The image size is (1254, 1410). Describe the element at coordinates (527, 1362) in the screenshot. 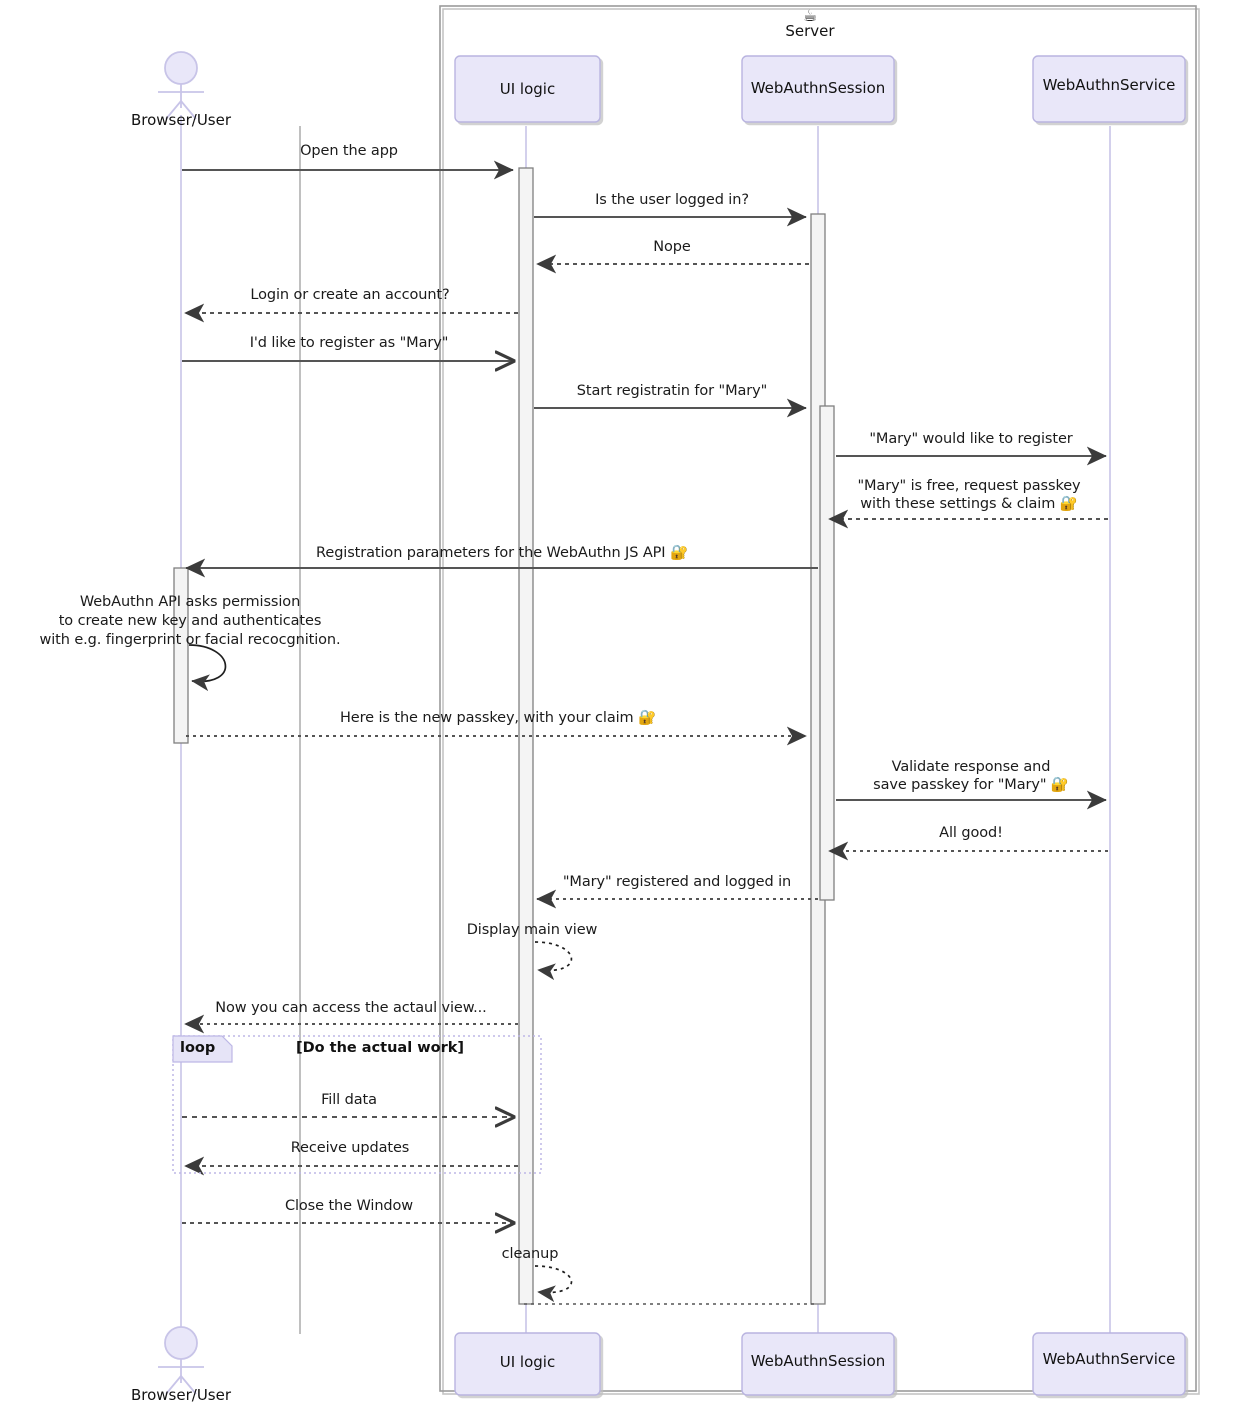

I see `participant-label-ui-logic-bottom: UI logic` at that location.